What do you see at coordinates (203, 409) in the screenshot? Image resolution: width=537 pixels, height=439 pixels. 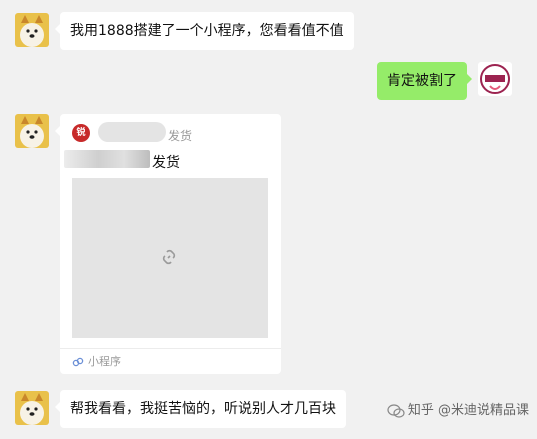 I see `message-text: 帮我看看，我挺苦恼的，听说别人才几百块` at bounding box center [203, 409].